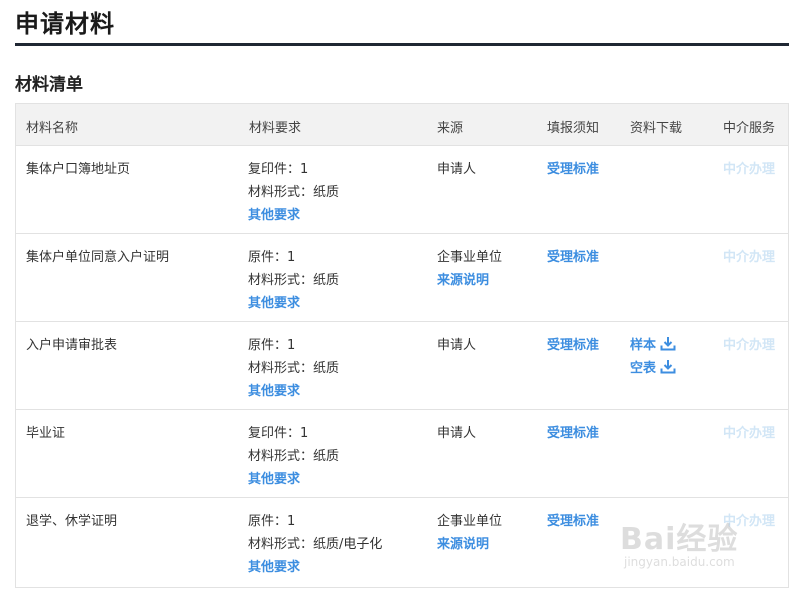 The image size is (811, 591). I want to click on watermark-url: jingyan.baidu.com, so click(679, 562).